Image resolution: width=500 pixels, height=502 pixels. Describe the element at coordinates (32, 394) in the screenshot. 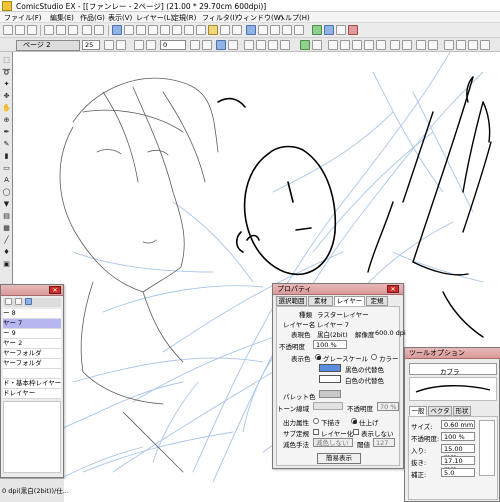

I see `layer-row: ドレイヤー` at that location.